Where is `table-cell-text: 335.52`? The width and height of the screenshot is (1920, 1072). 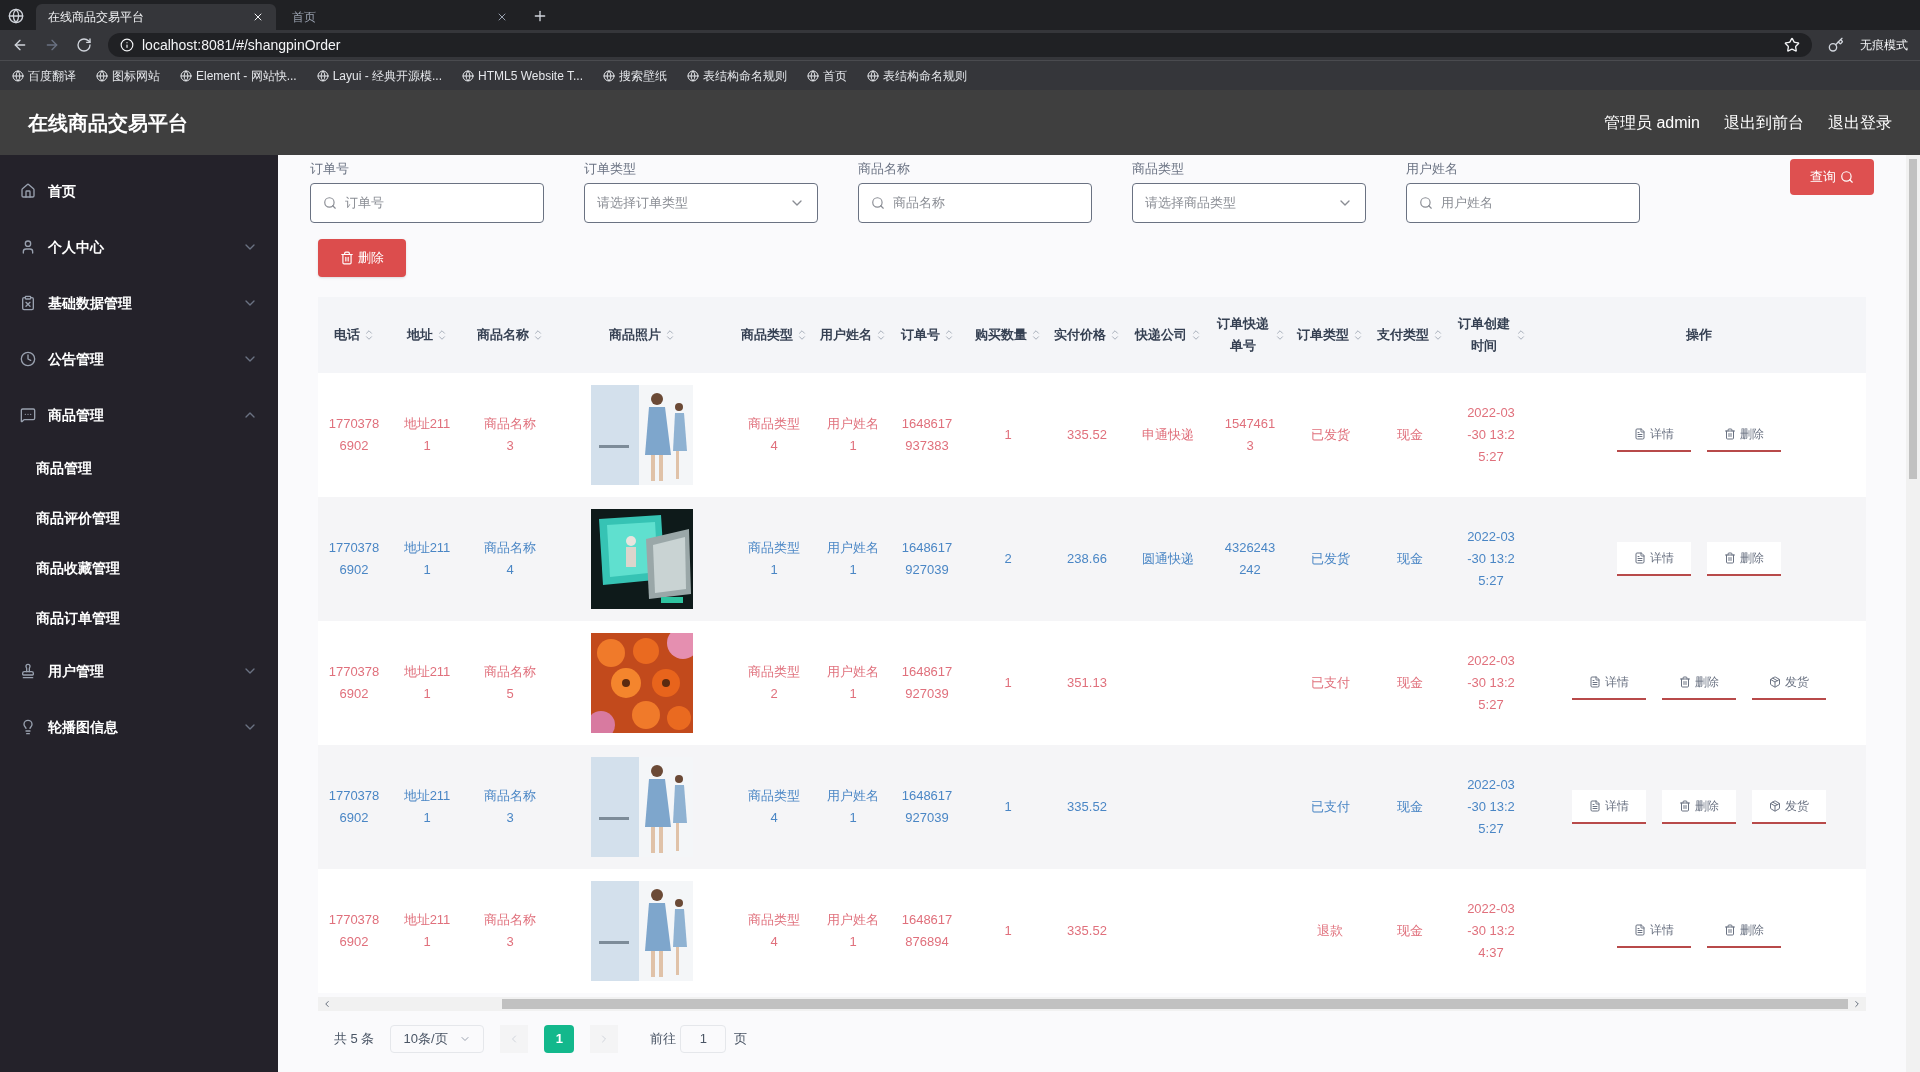
table-cell-text: 335.52 is located at coordinates (1087, 434).